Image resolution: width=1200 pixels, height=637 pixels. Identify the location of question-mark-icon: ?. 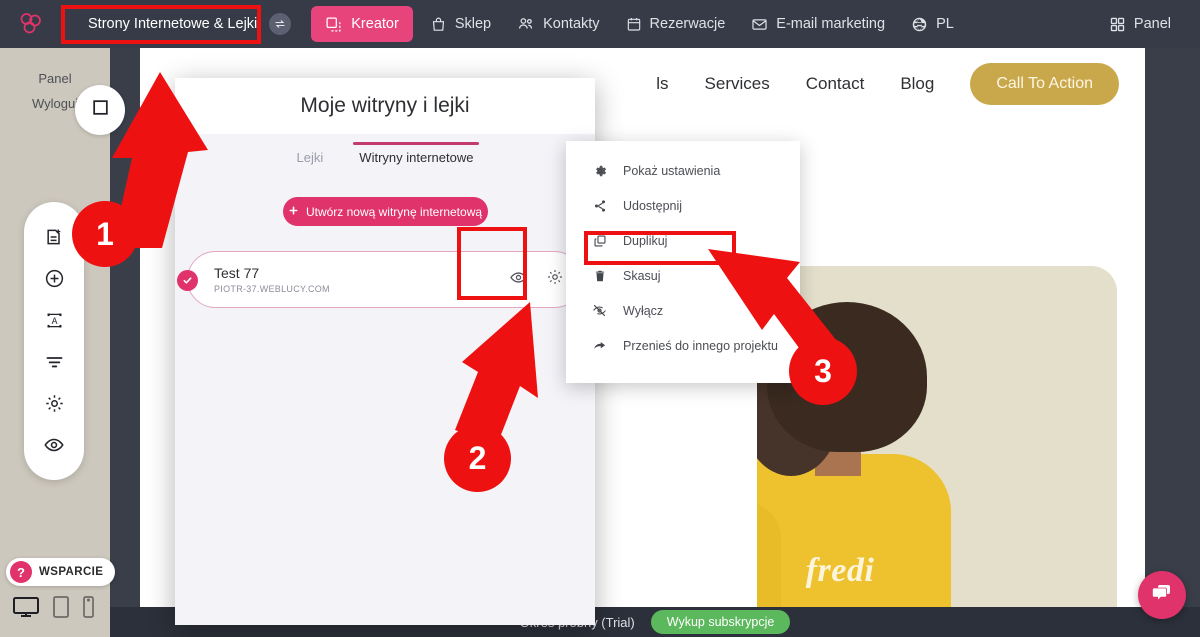
(21, 572).